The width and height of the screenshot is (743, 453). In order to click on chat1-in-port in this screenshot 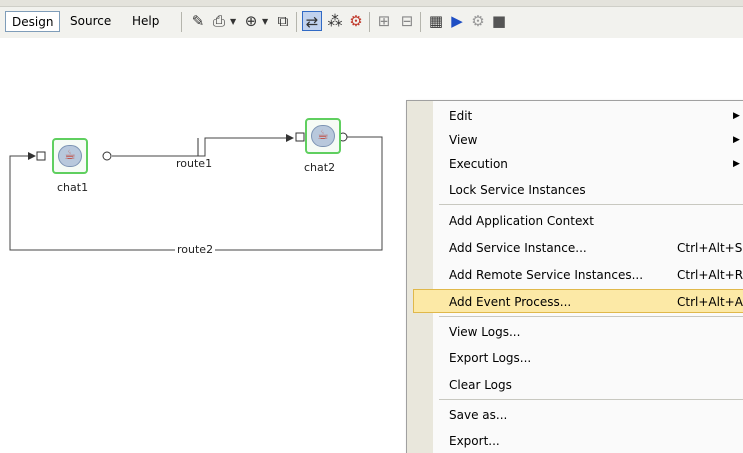, I will do `click(41, 156)`.